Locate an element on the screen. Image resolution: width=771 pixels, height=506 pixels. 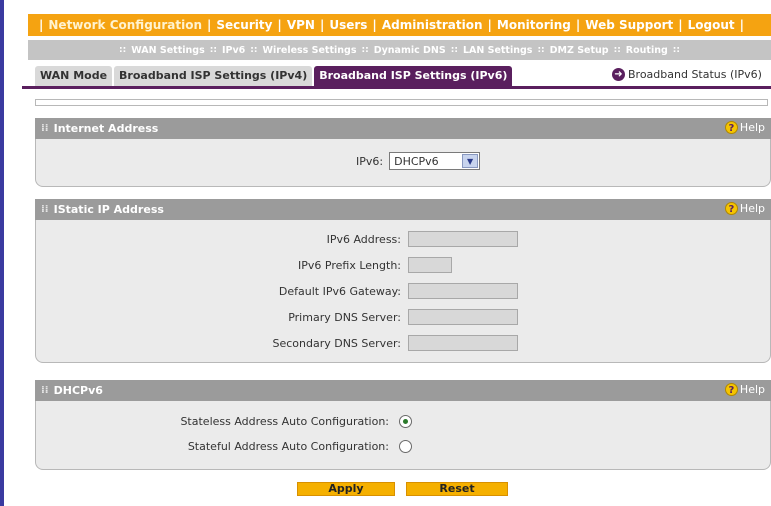
nav-monitoring: Monitoring is located at coordinates (534, 25).